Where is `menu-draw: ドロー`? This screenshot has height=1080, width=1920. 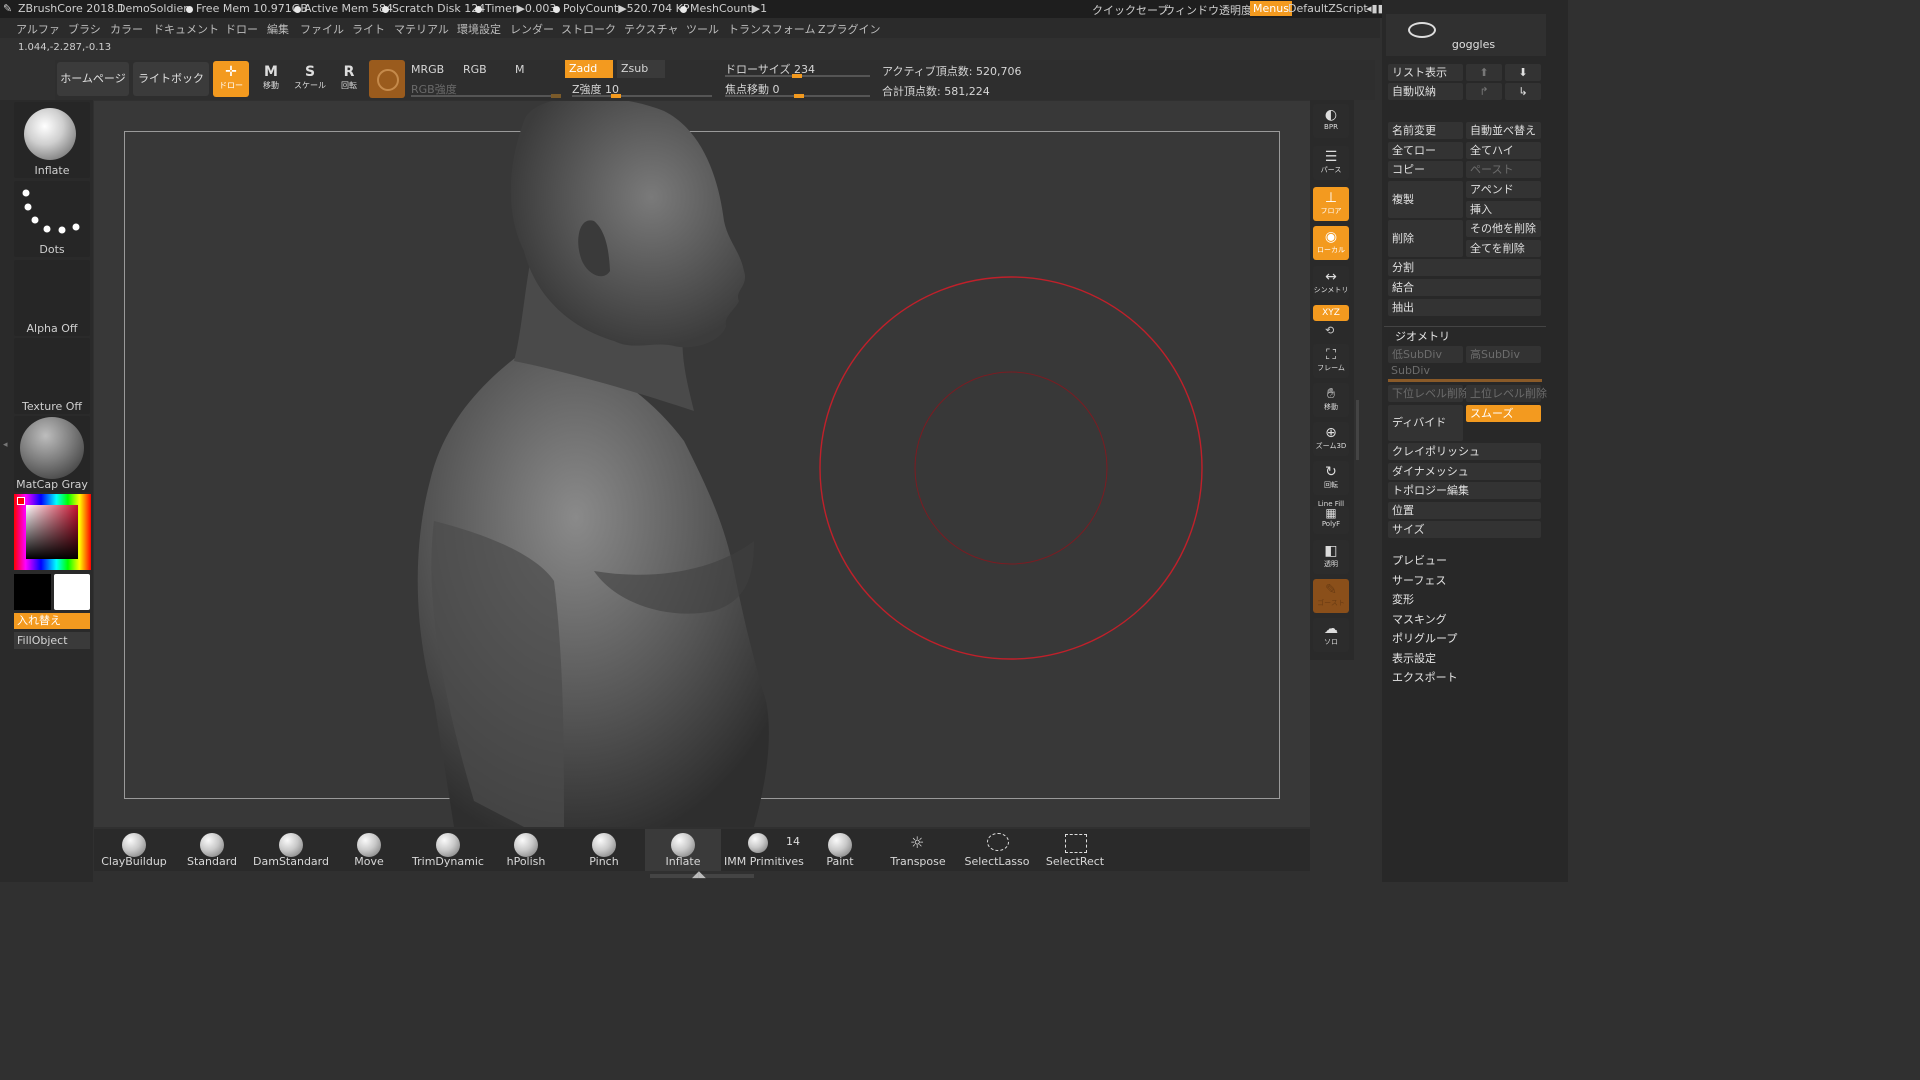 menu-draw: ドロー is located at coordinates (241, 29).